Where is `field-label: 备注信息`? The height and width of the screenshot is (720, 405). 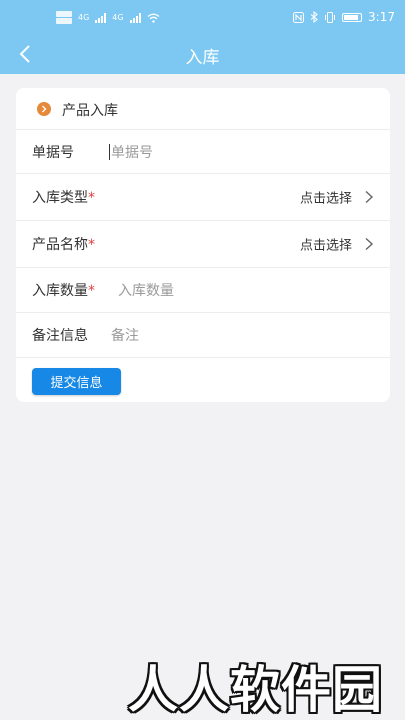
field-label: 备注信息 is located at coordinates (60, 336).